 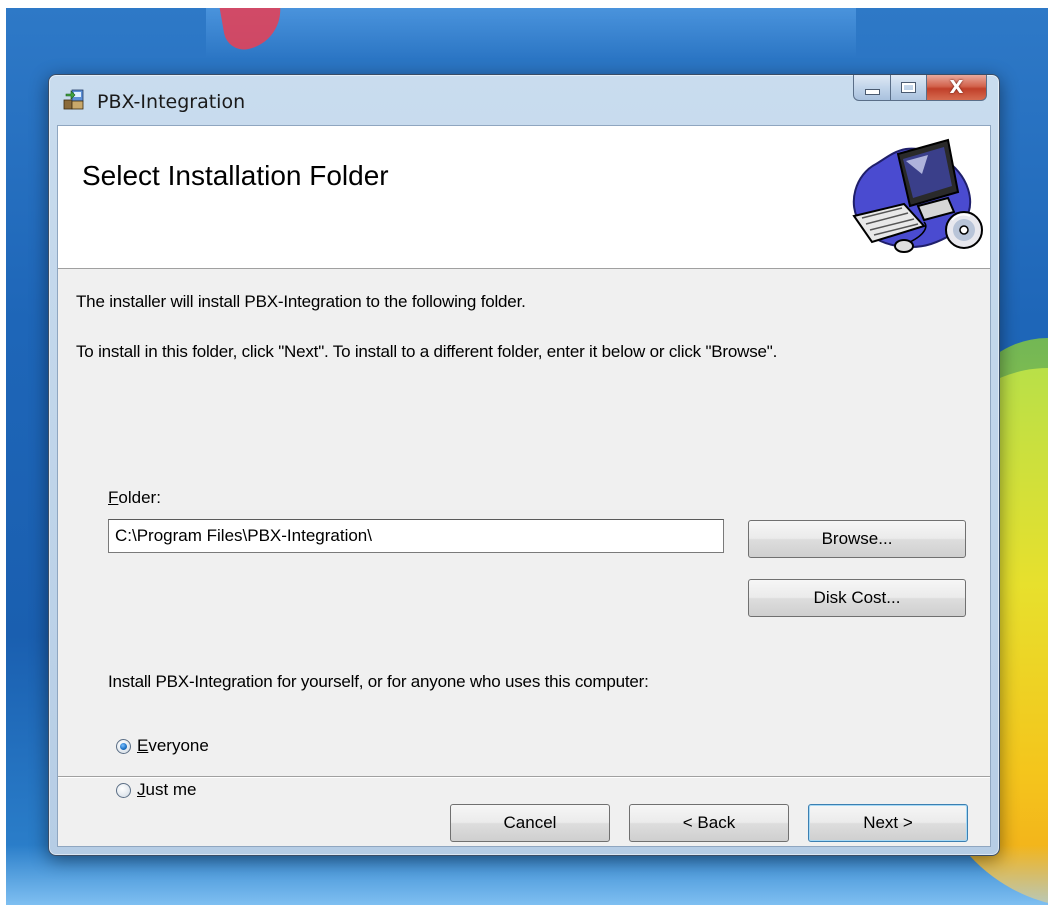 I want to click on folder-label-text: older:, so click(x=139, y=497).